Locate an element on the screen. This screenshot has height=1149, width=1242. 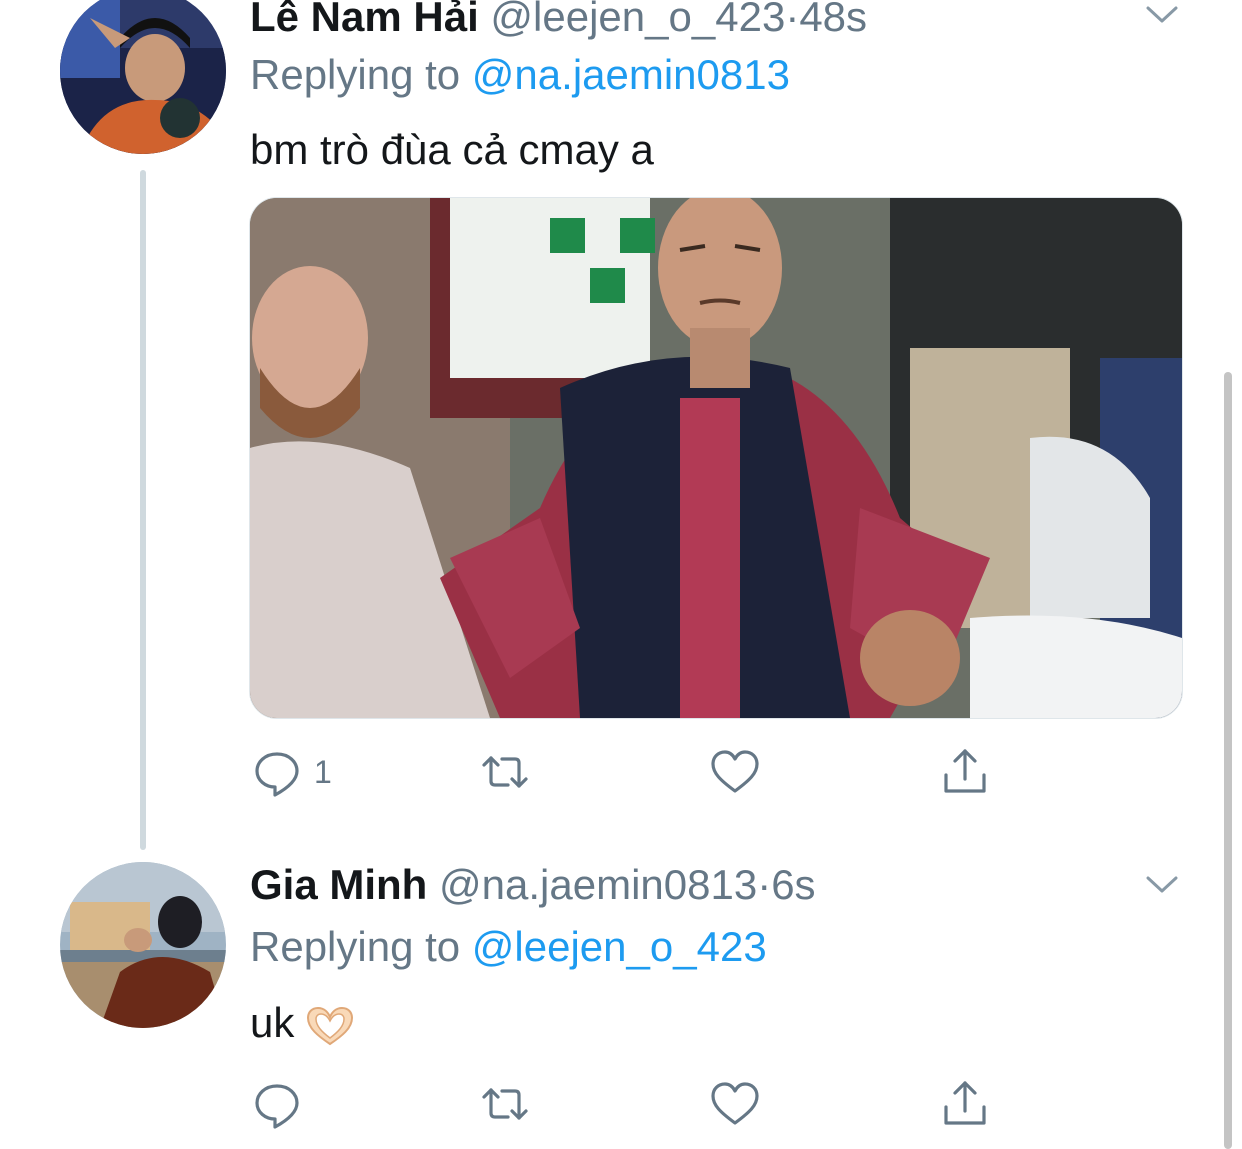
tweet-header: Lê Nam Hải @leejen_o_423·48s is located at coordinates (558, 21).